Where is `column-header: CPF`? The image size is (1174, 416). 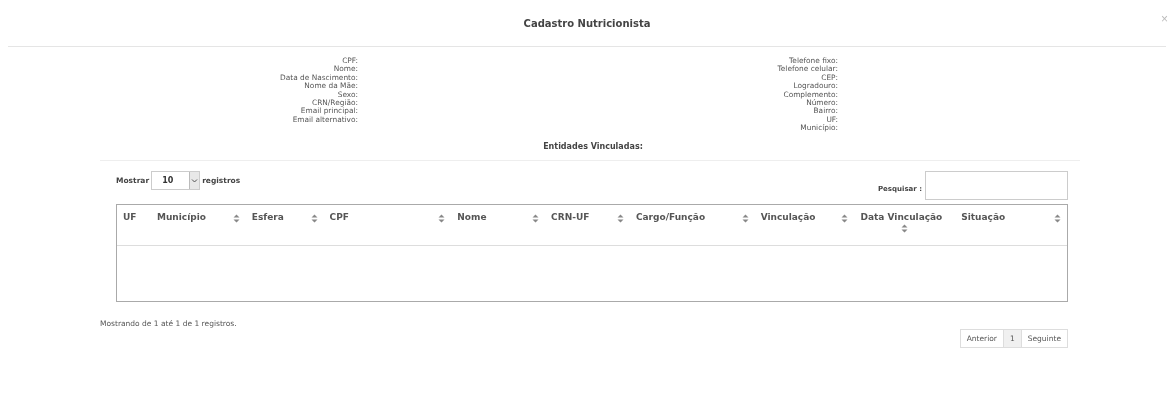
column-header: CPF is located at coordinates (387, 224).